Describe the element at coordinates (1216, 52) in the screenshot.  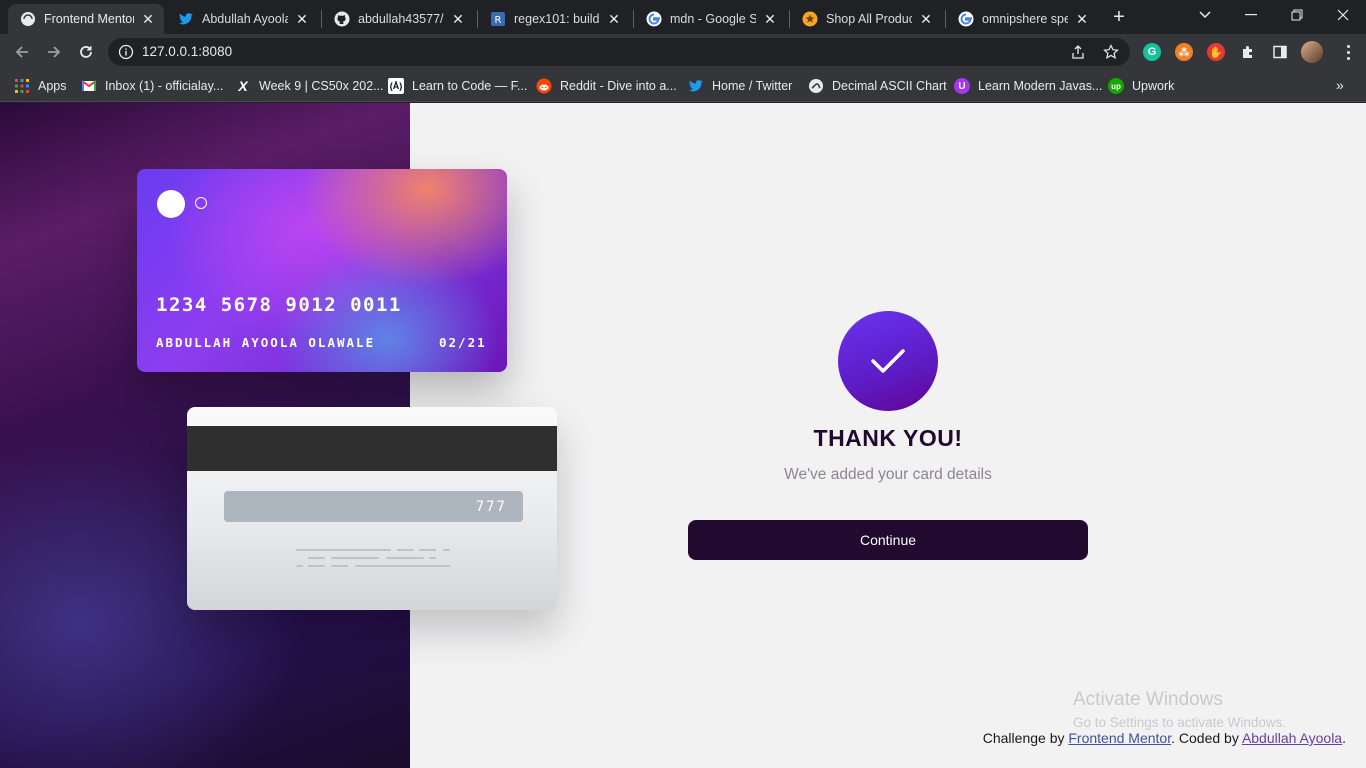
I see `adblock-hand-icon: ✋` at that location.